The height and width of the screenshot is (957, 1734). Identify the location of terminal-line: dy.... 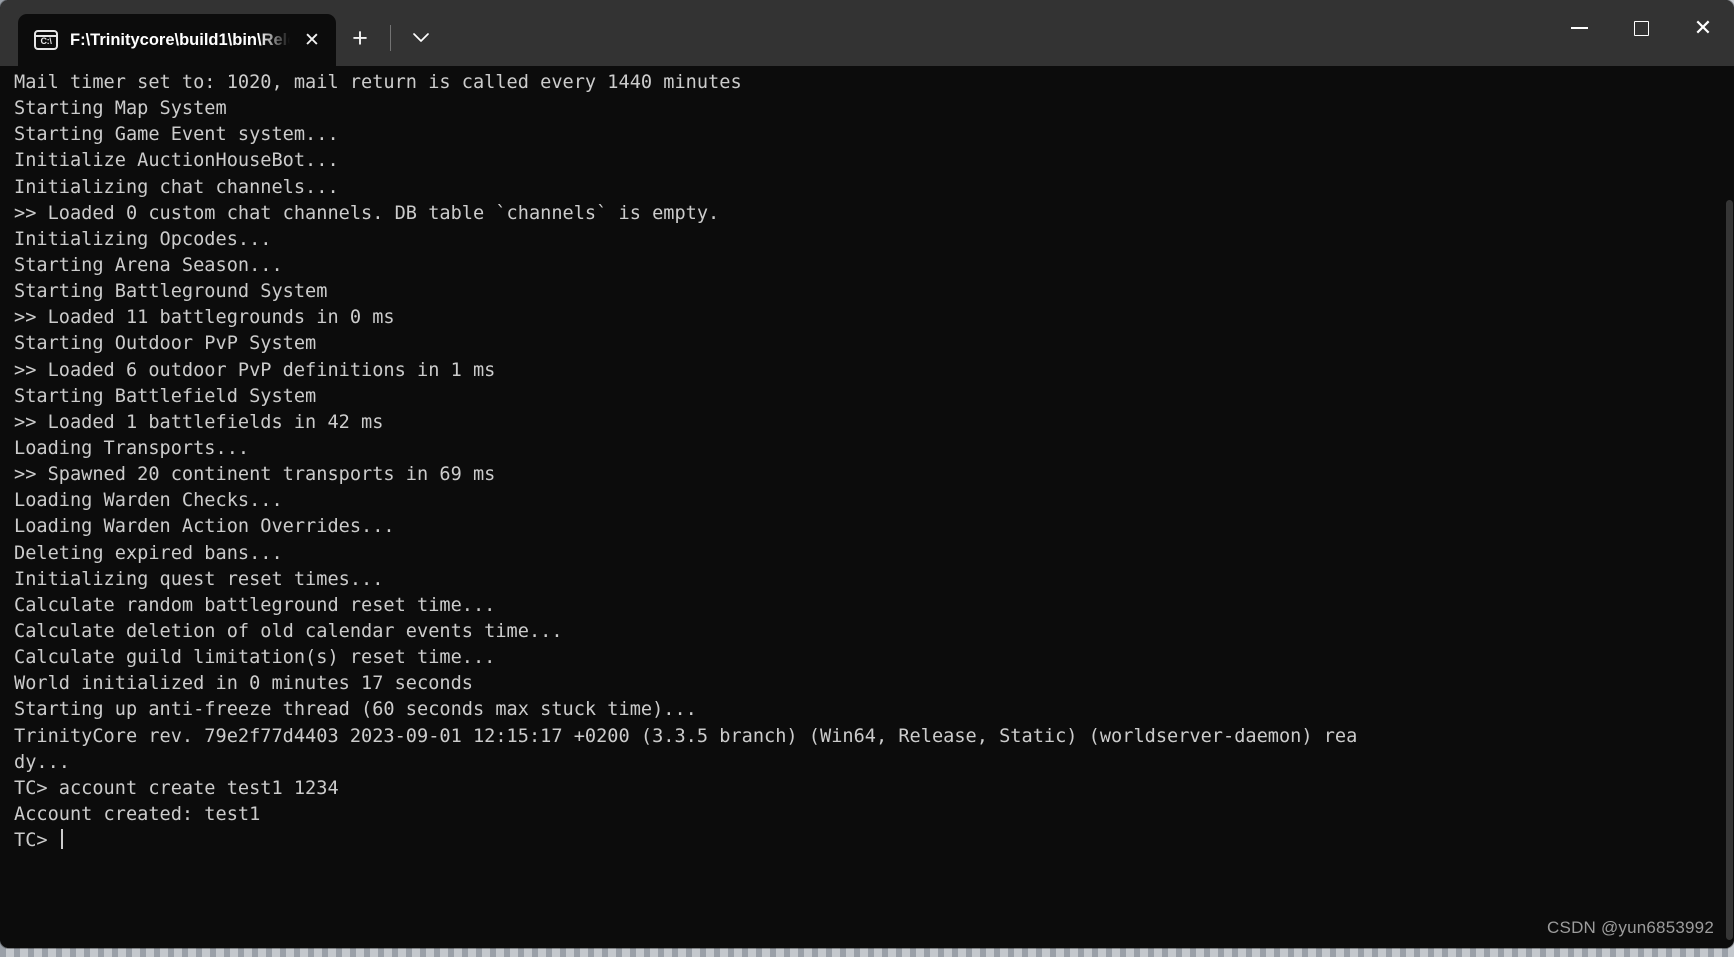
(42, 762).